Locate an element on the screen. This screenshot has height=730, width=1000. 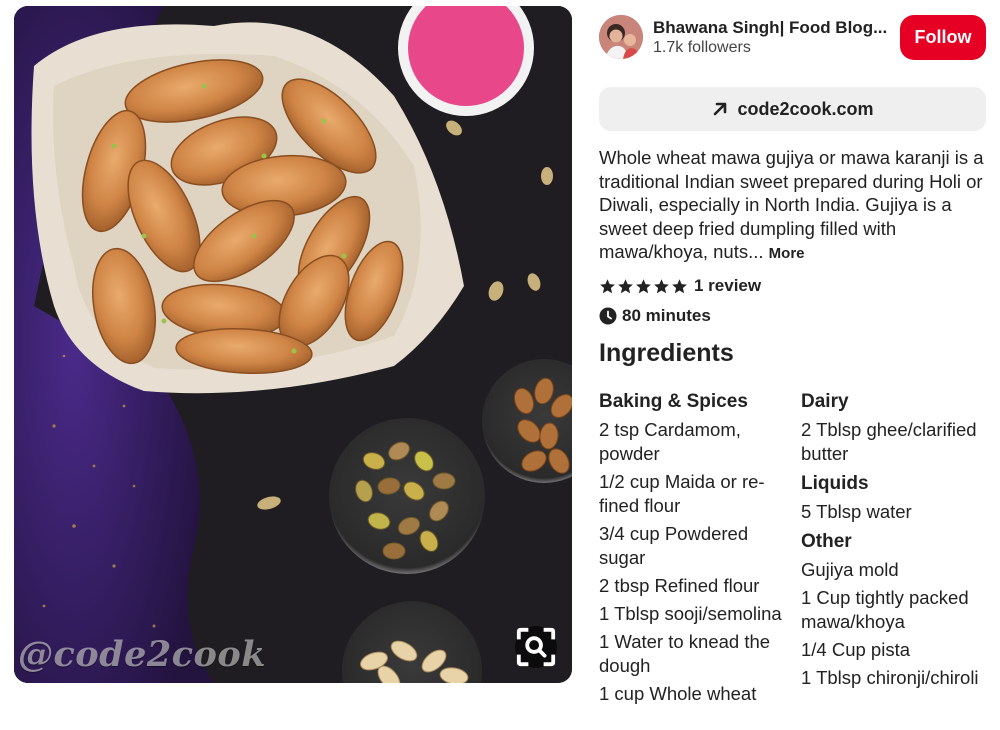
star-rating is located at coordinates (643, 286).